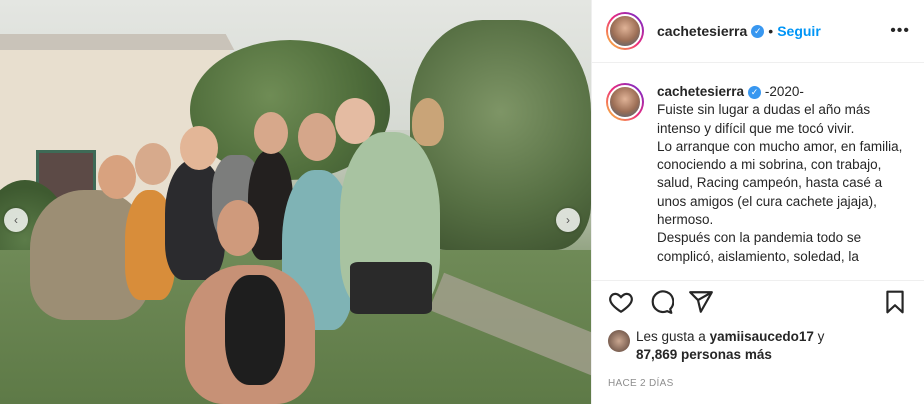 Image resolution: width=924 pixels, height=404 pixels. Describe the element at coordinates (758, 389) in the screenshot. I see `post-date: HACE 2 DÍAS` at that location.